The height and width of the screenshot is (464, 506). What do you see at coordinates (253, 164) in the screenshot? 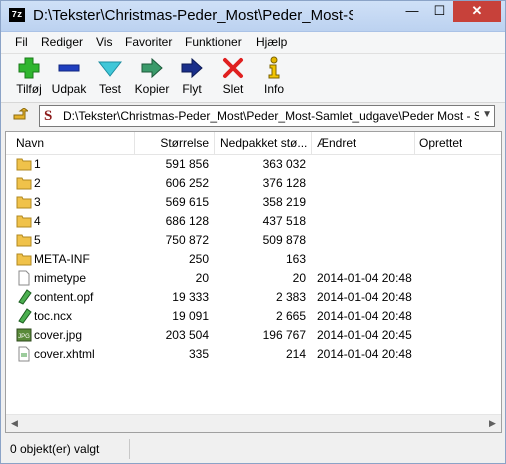
I see `list-item: 1 591 856 363 032` at bounding box center [253, 164].